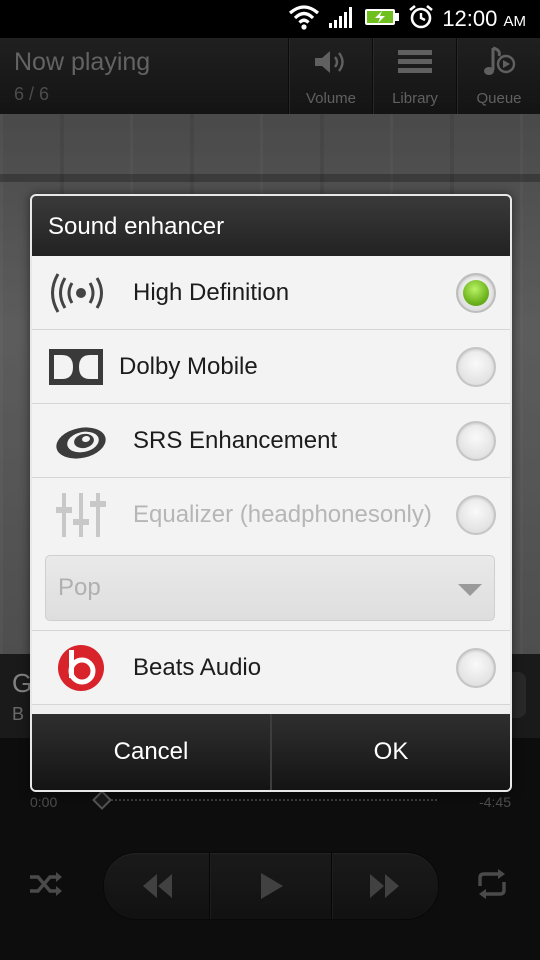  What do you see at coordinates (188, 366) in the screenshot?
I see `option-label: Dolby Mobile` at bounding box center [188, 366].